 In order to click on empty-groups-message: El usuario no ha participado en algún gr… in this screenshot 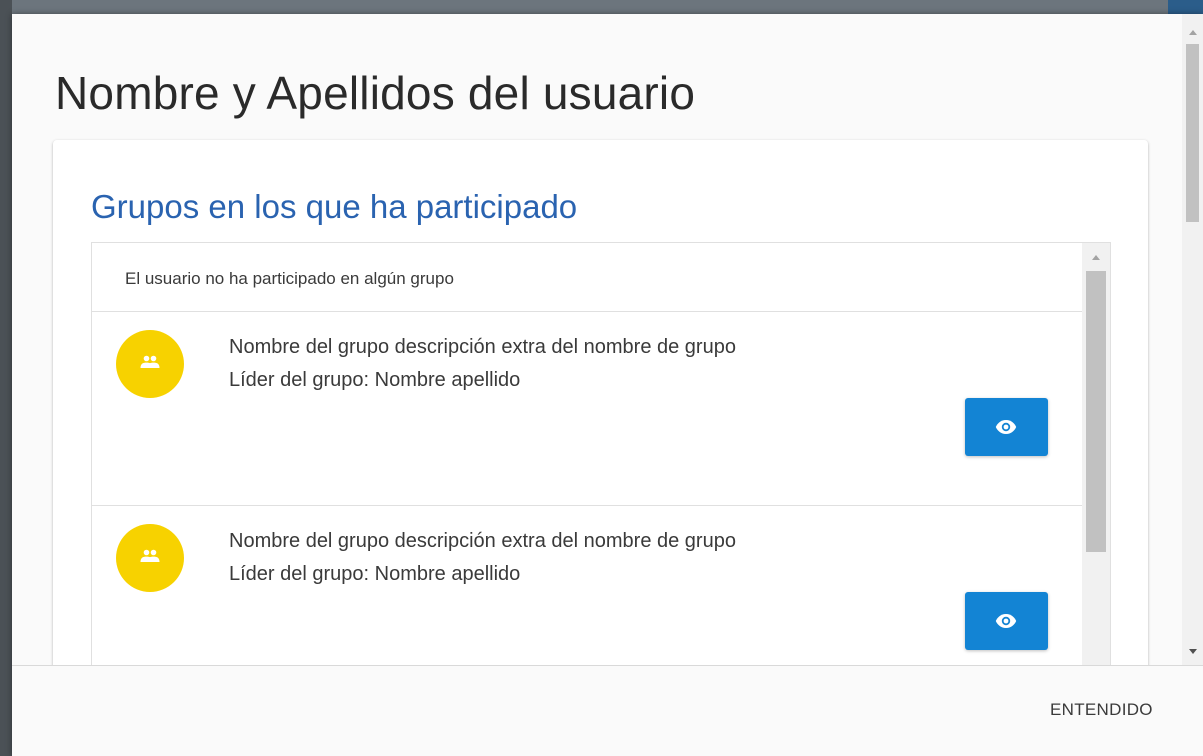, I will do `click(587, 277)`.